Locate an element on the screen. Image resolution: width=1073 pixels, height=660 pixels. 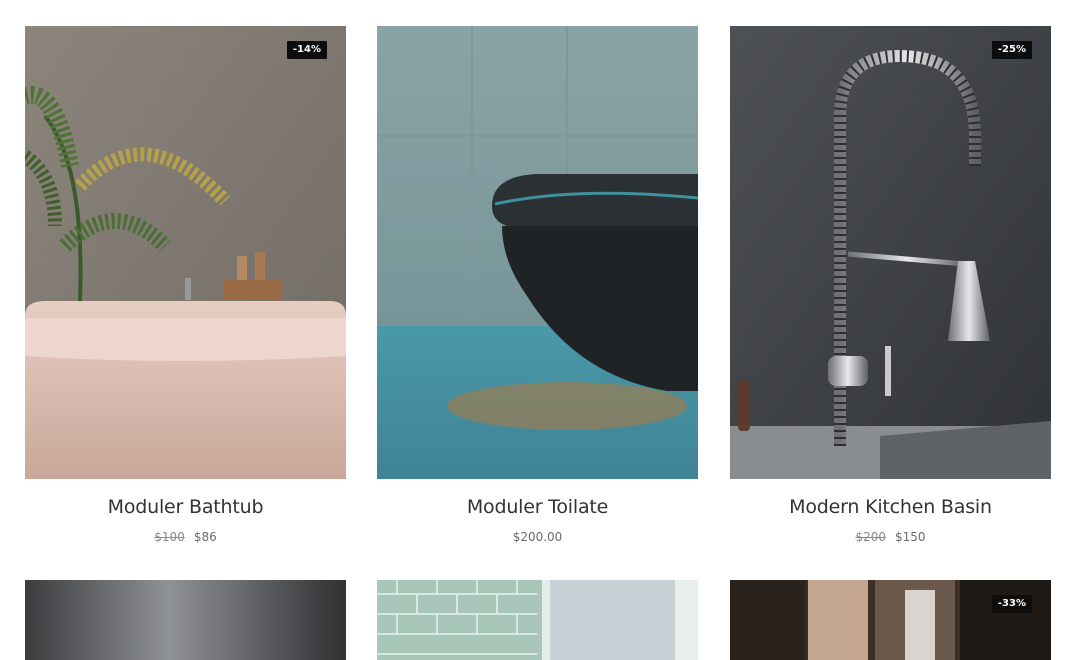
discount-badge: -25% is located at coordinates (1011, 50).